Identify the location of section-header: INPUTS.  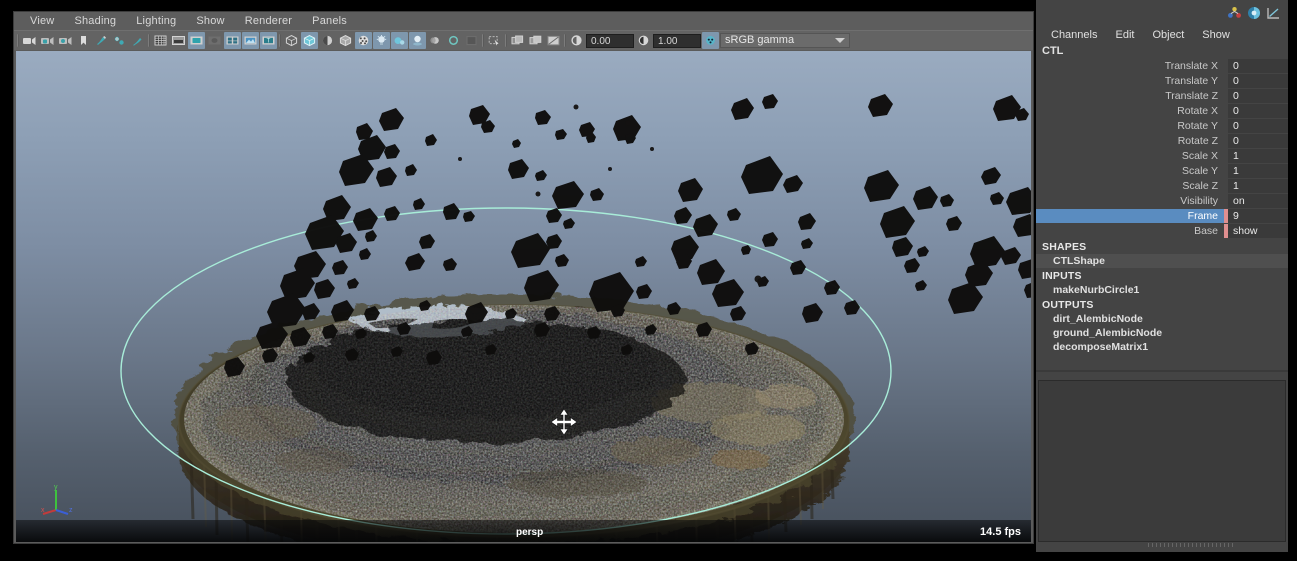
(1062, 276).